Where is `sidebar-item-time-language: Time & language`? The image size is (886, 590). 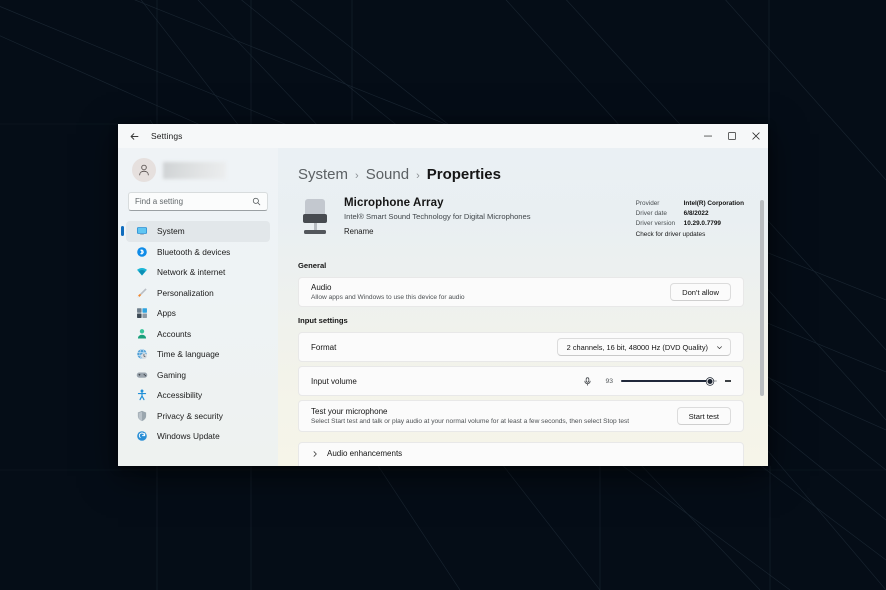 sidebar-item-time-language: Time & language is located at coordinates (198, 354).